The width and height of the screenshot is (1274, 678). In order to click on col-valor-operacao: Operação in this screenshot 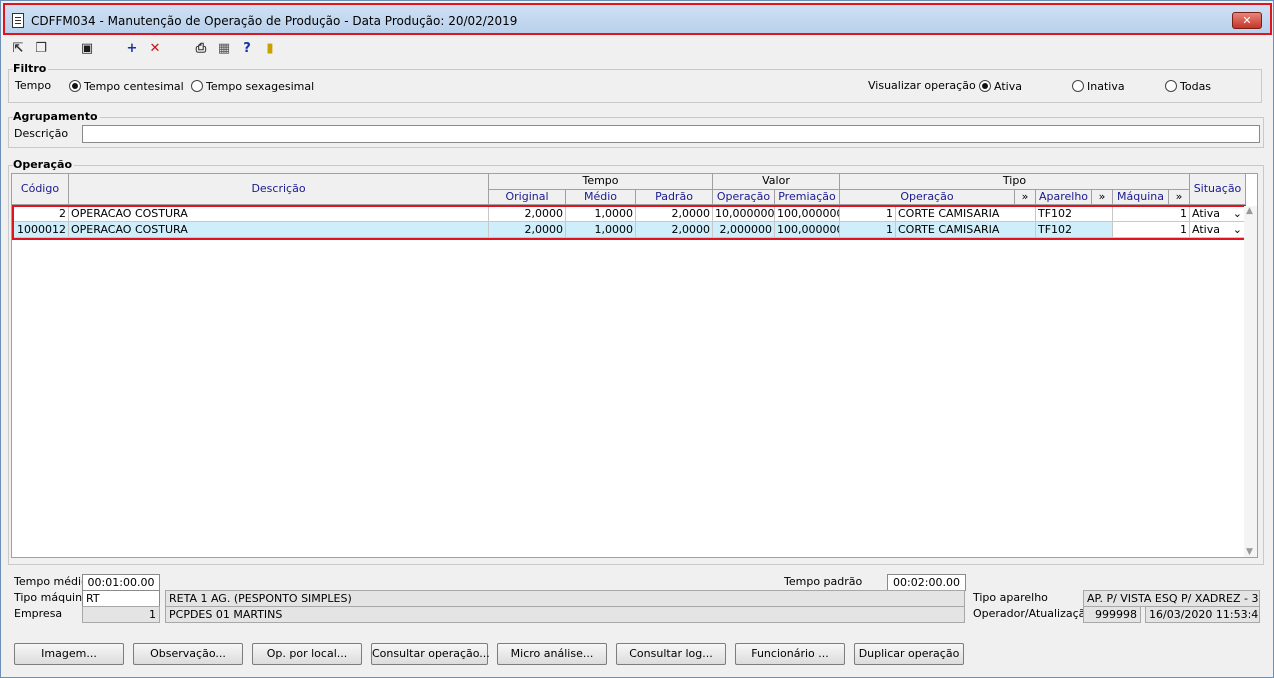, I will do `click(744, 197)`.